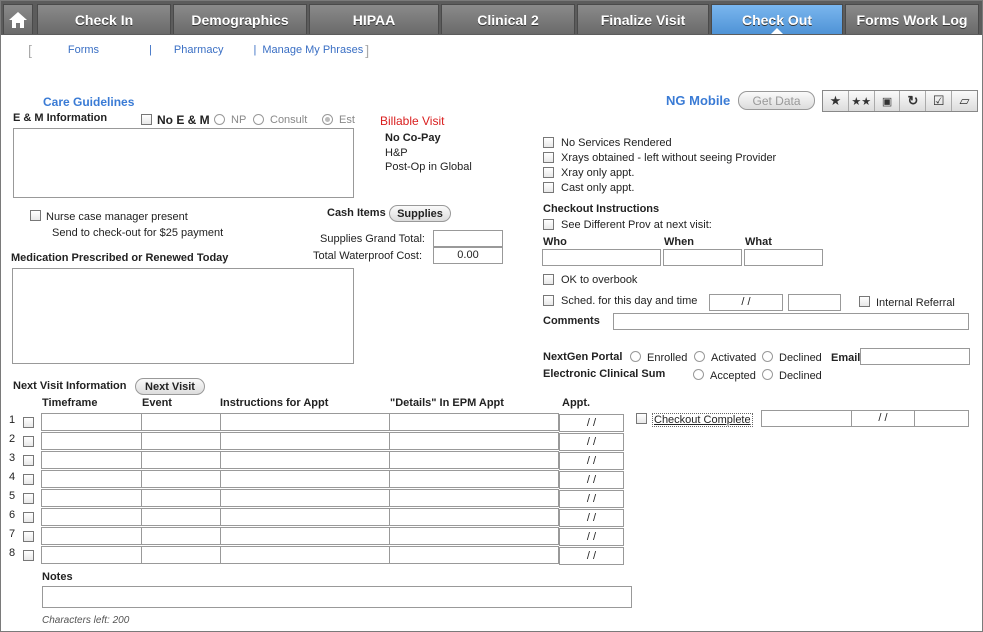 The width and height of the screenshot is (983, 632). What do you see at coordinates (548, 142) in the screenshot?
I see `no-services-checkbox` at bounding box center [548, 142].